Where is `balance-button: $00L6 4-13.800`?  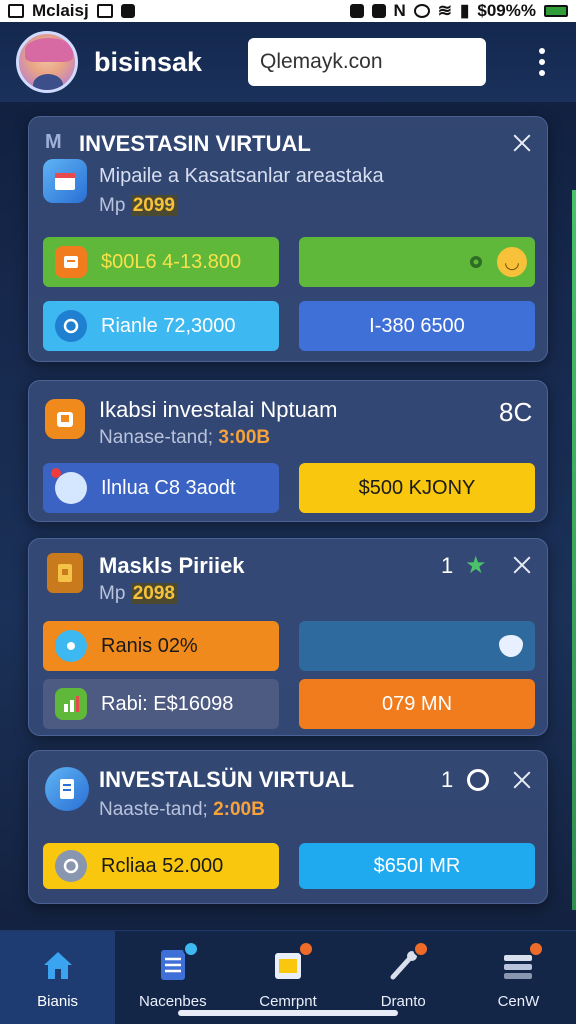
balance-button: $00L6 4-13.800 is located at coordinates (161, 262).